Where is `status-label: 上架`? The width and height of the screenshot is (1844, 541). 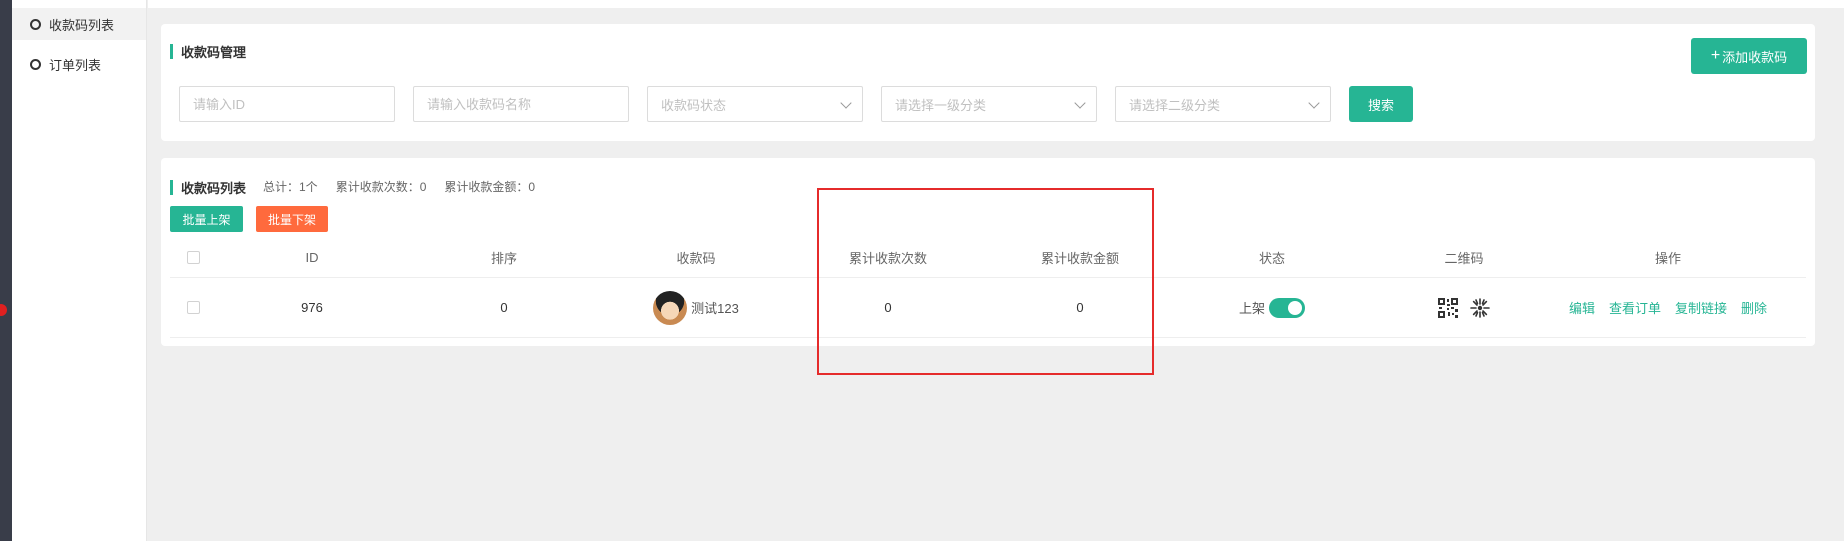 status-label: 上架 is located at coordinates (1251, 308).